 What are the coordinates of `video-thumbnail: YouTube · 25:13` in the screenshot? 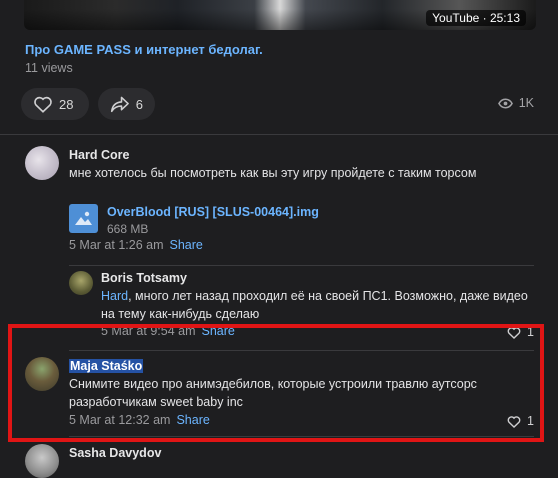 It's located at (280, 15).